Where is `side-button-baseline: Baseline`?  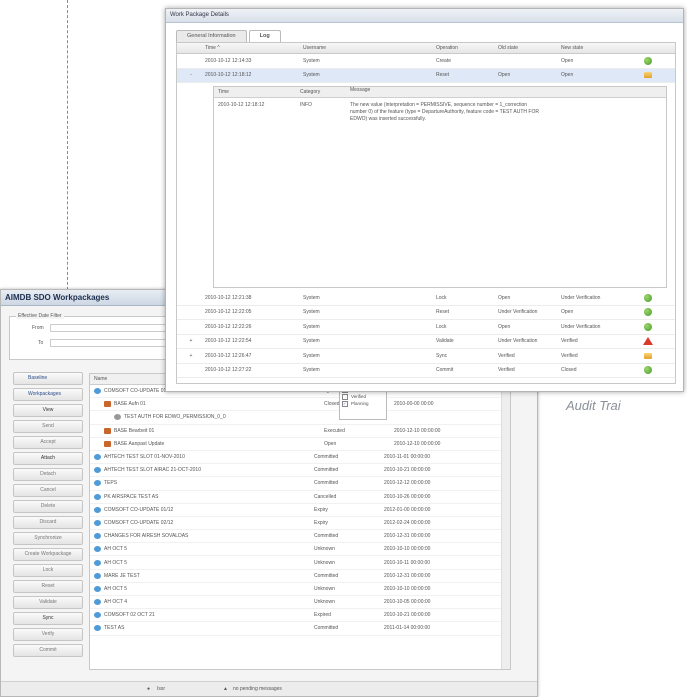 side-button-baseline: Baseline is located at coordinates (48, 378).